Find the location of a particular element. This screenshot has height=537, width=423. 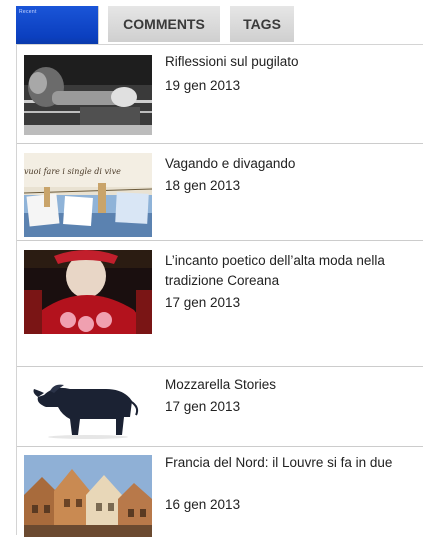

post-thumbnail-buffalo is located at coordinates (88, 405).